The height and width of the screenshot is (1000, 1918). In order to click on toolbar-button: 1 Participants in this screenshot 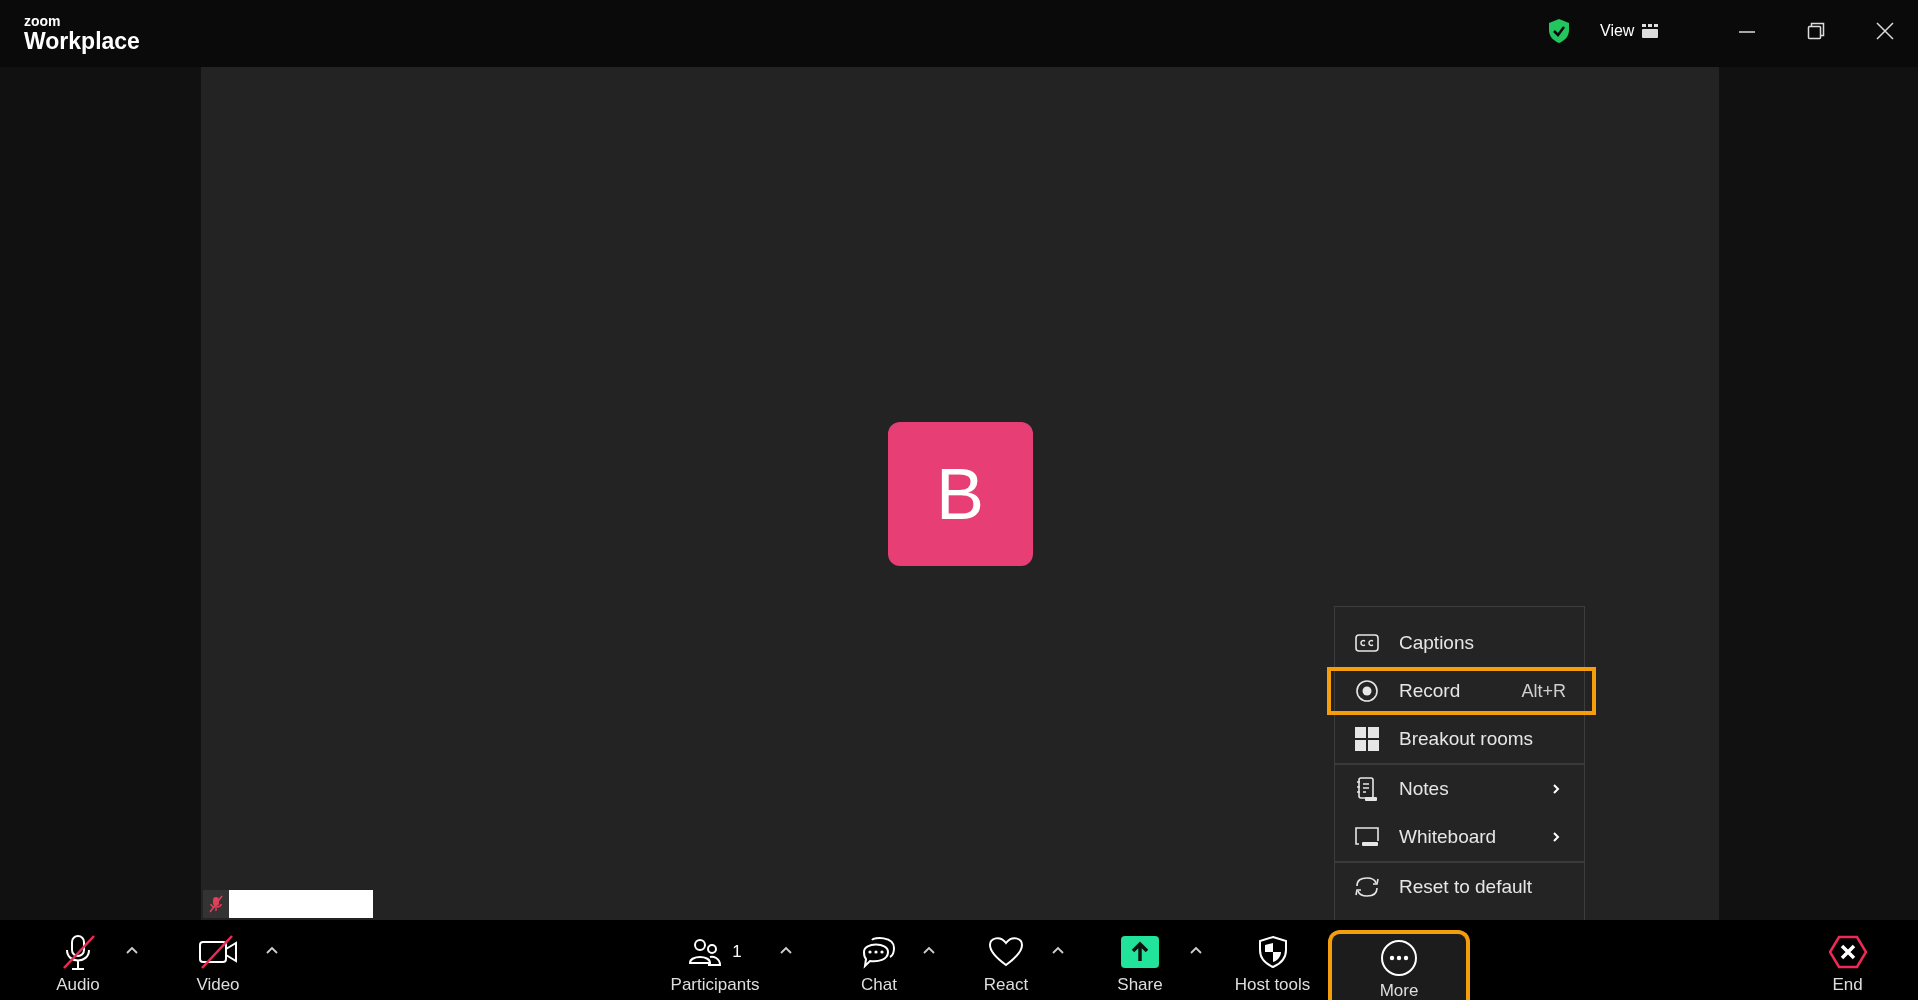, I will do `click(715, 960)`.